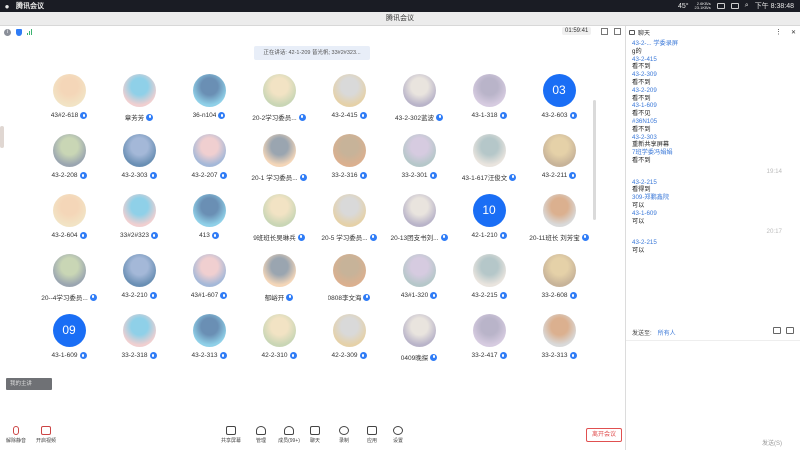  Describe the element at coordinates (16, 435) in the screenshot. I see `mute-button: 解除静音` at that location.